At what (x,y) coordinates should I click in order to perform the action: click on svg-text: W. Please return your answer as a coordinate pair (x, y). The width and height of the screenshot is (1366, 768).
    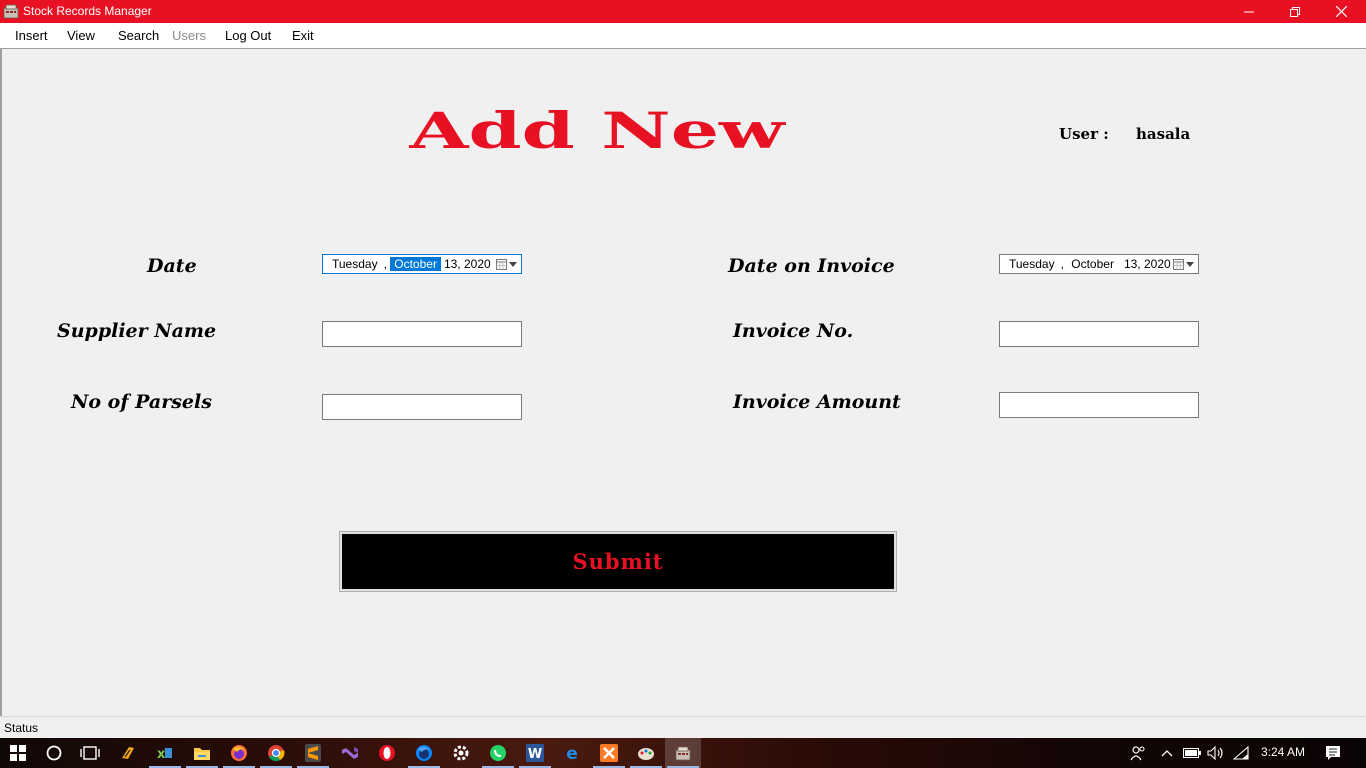
    Looking at the image, I should click on (535, 754).